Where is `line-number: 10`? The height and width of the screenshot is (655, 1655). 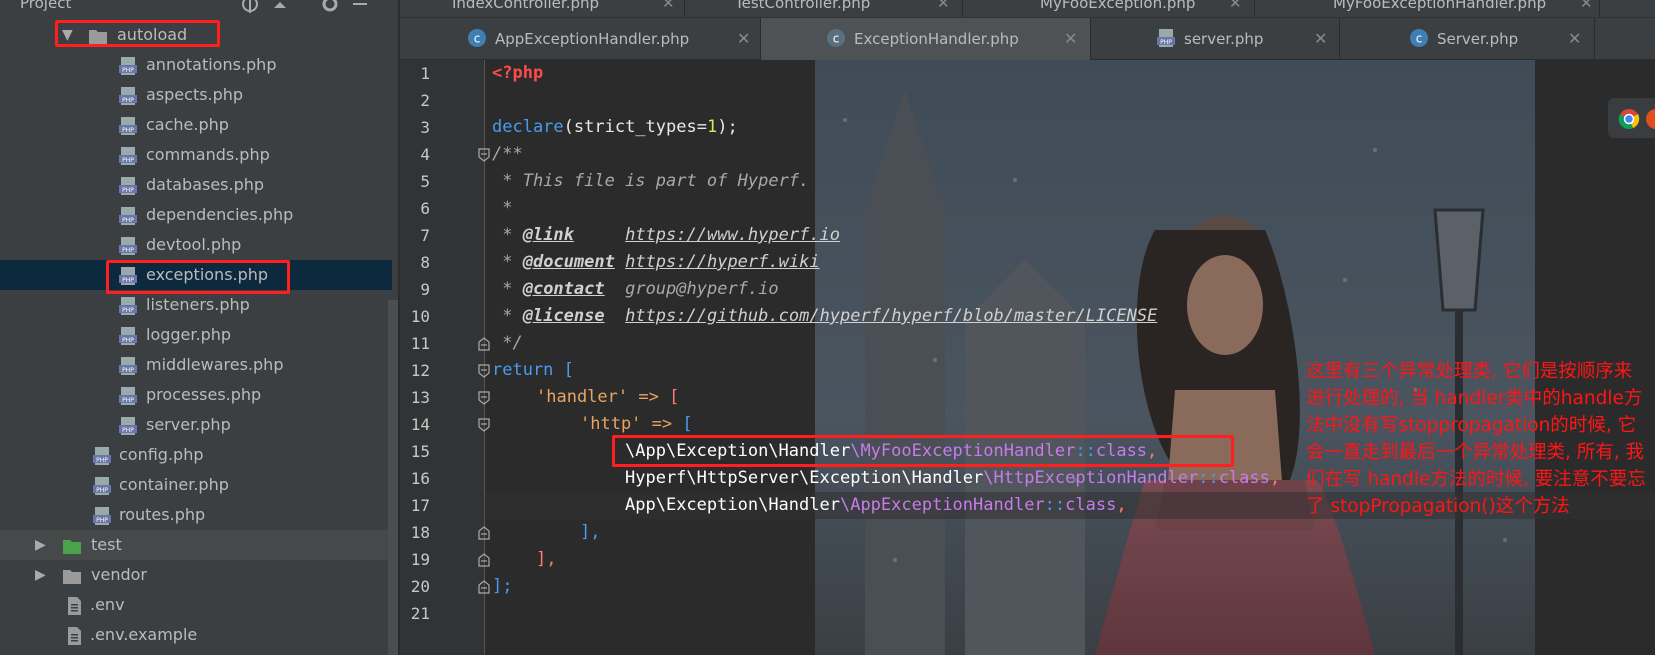
line-number: 10 is located at coordinates (420, 316).